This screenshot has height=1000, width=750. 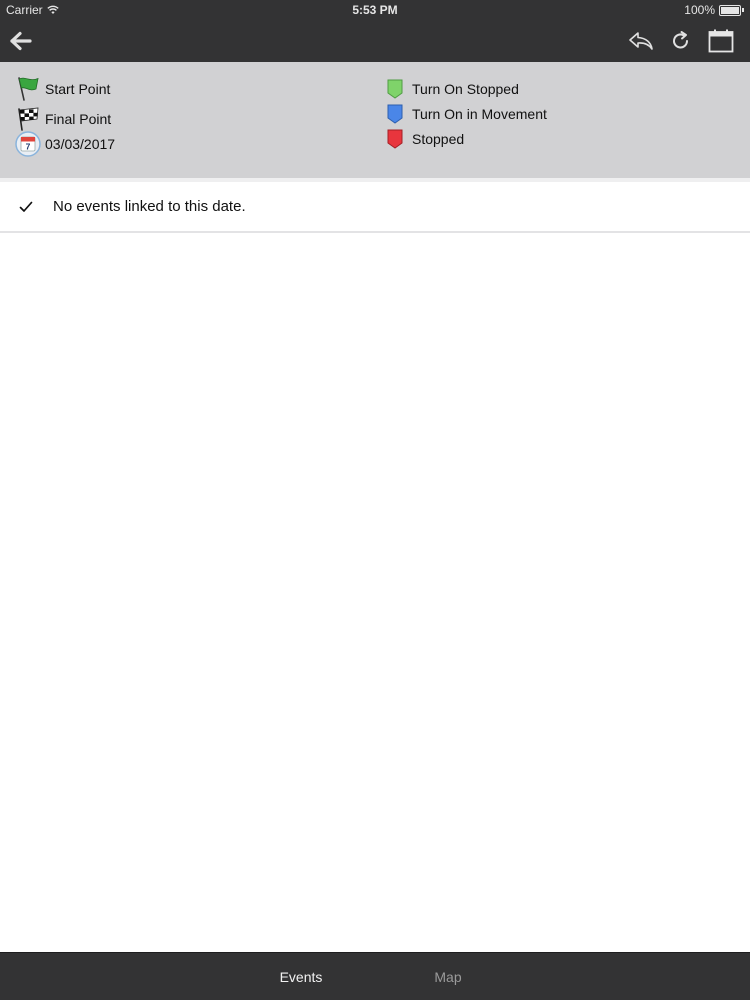 I want to click on legend-stopped-label: Stopped, so click(x=438, y=139).